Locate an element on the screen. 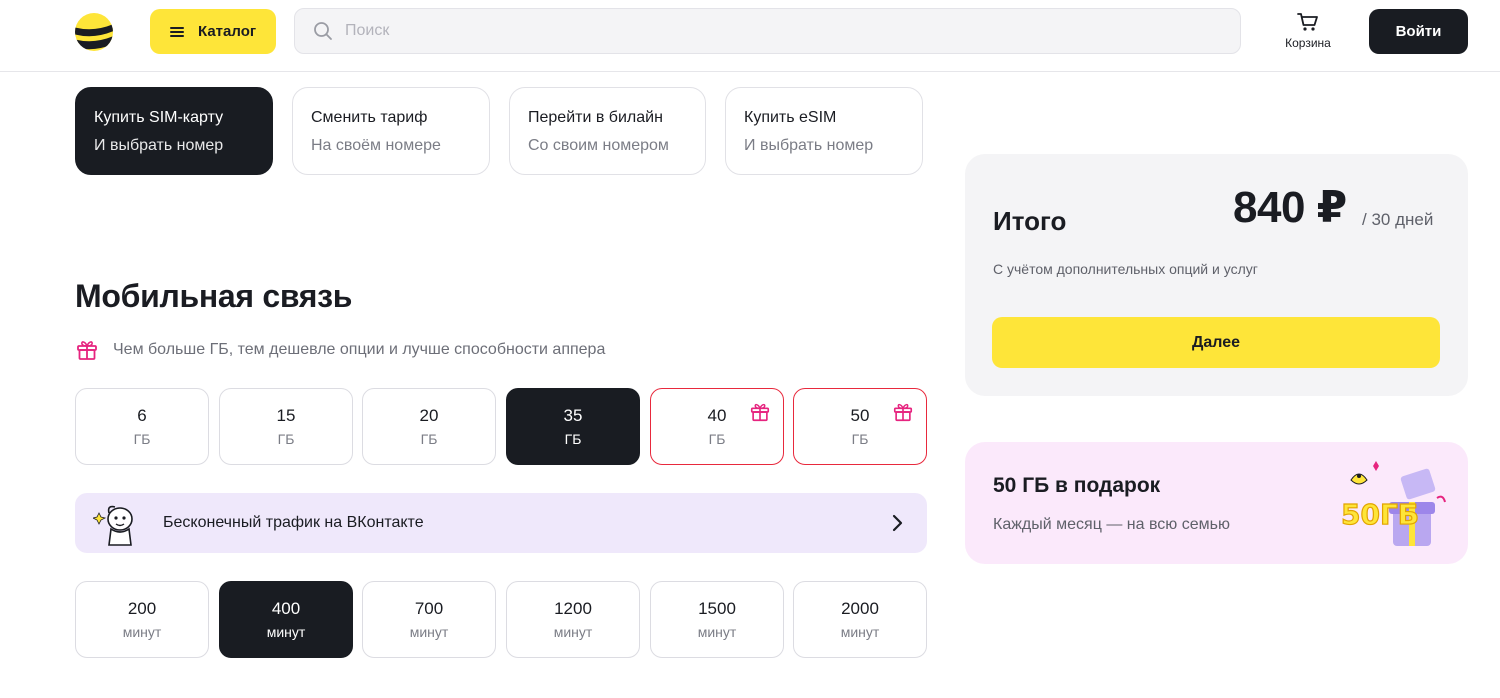  search-icon is located at coordinates (323, 31).